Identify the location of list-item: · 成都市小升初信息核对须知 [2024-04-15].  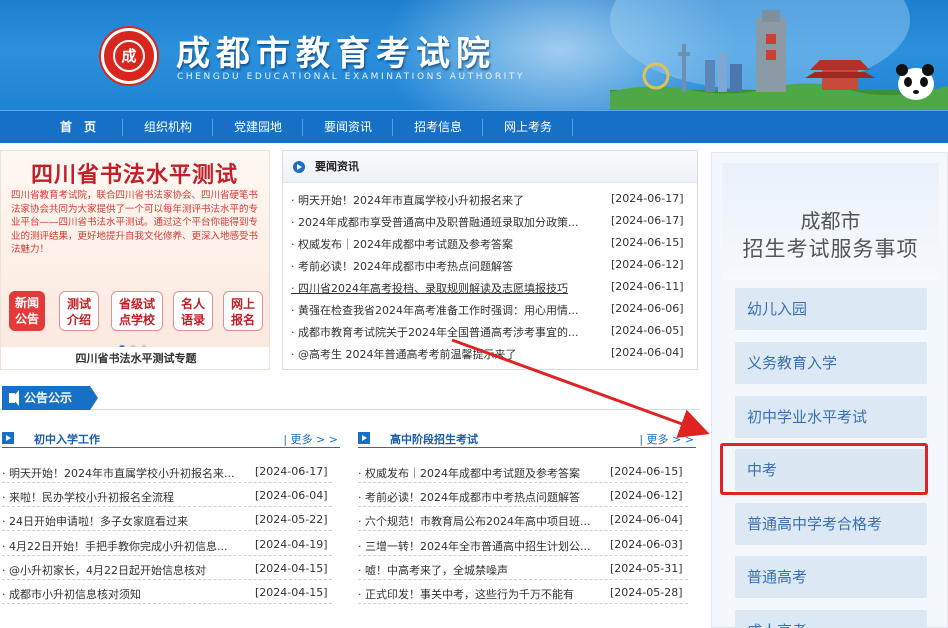
(167, 593).